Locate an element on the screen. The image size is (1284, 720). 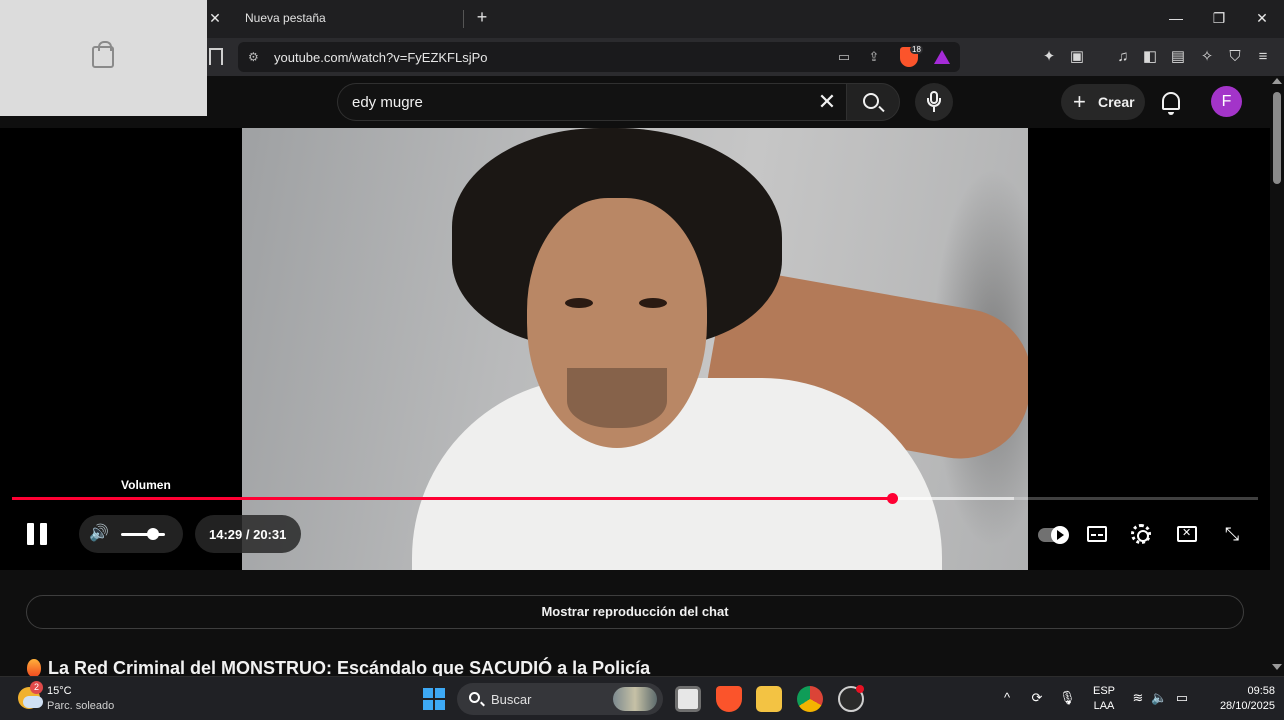
tab-search-icon: ▣ is located at coordinates (1077, 57).